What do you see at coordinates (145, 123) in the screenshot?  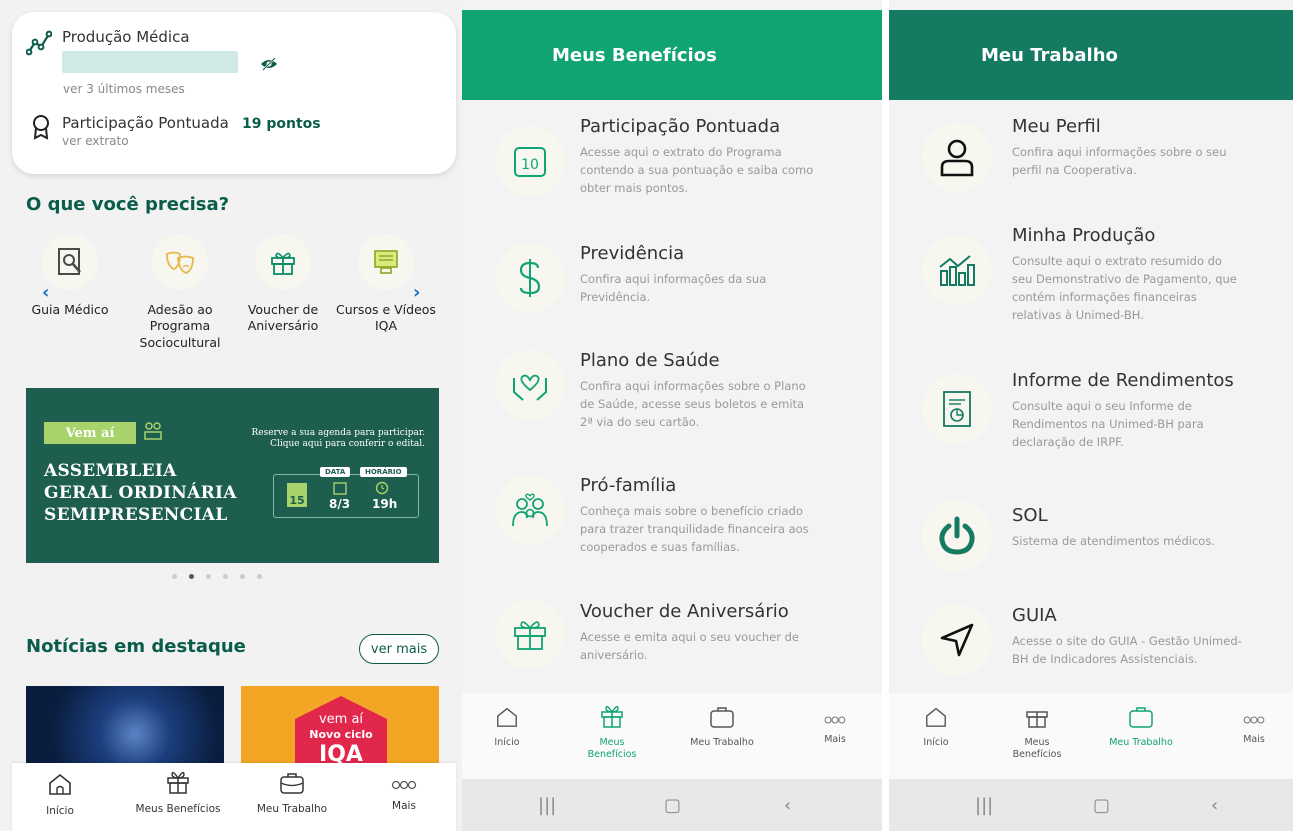 I see `participacao-title: Participação Pontuada` at bounding box center [145, 123].